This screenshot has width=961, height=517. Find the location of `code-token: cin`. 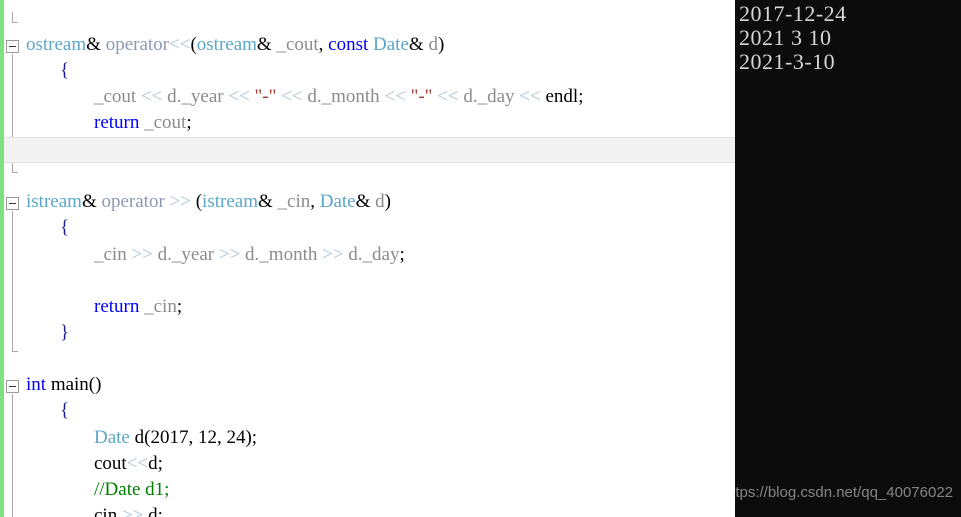

code-token: cin is located at coordinates (106, 511).